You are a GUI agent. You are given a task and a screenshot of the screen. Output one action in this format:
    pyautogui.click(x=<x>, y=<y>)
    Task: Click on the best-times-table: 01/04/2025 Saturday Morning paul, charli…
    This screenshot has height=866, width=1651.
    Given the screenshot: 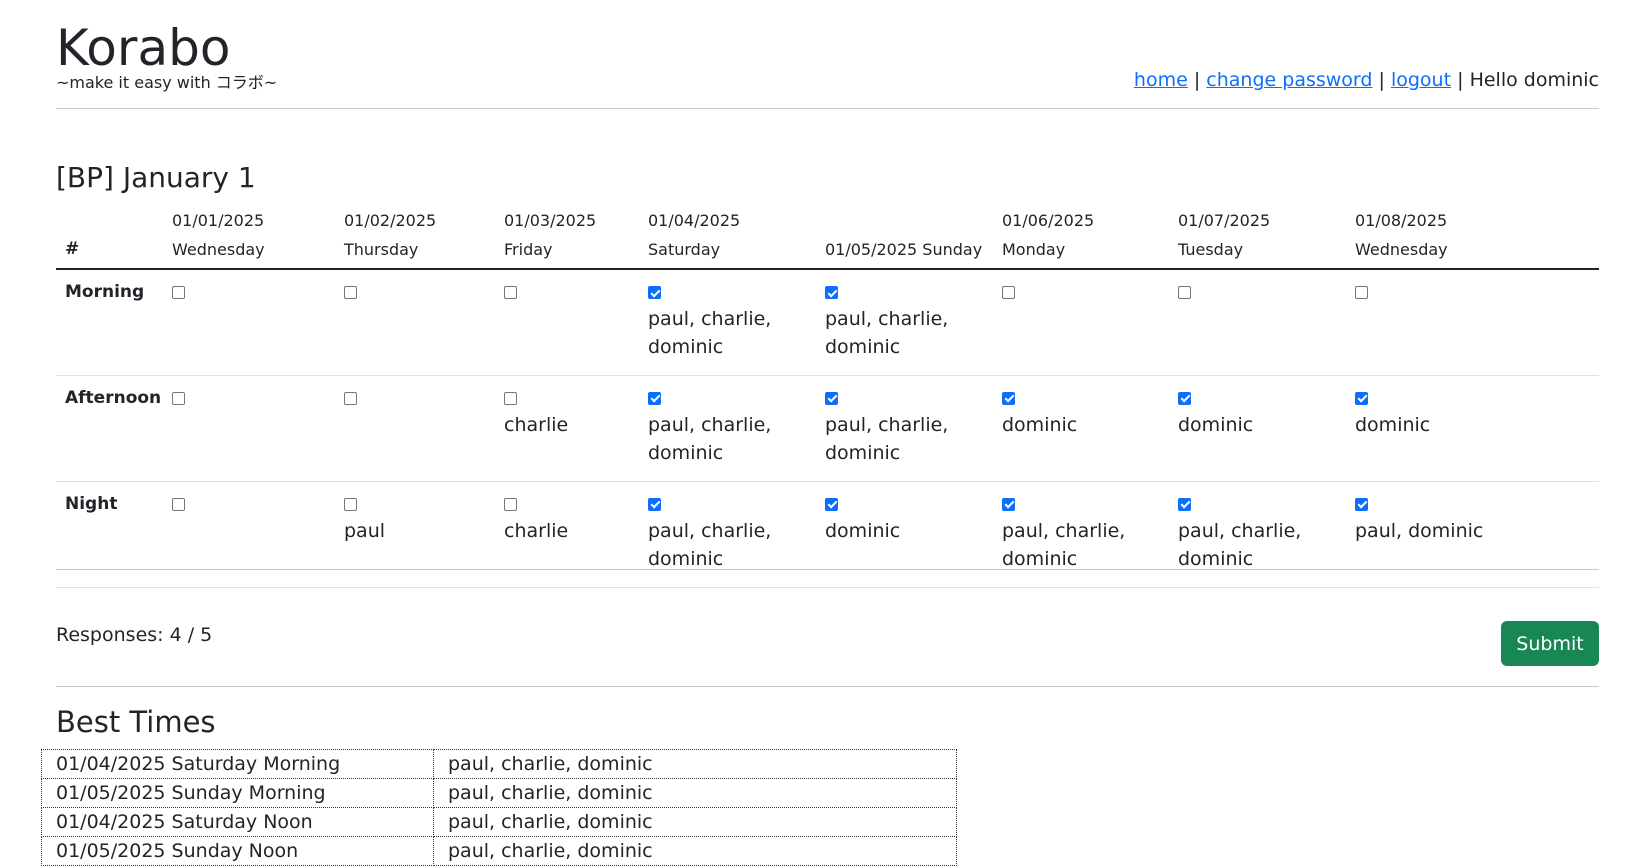 What is the action you would take?
    pyautogui.click(x=499, y=807)
    